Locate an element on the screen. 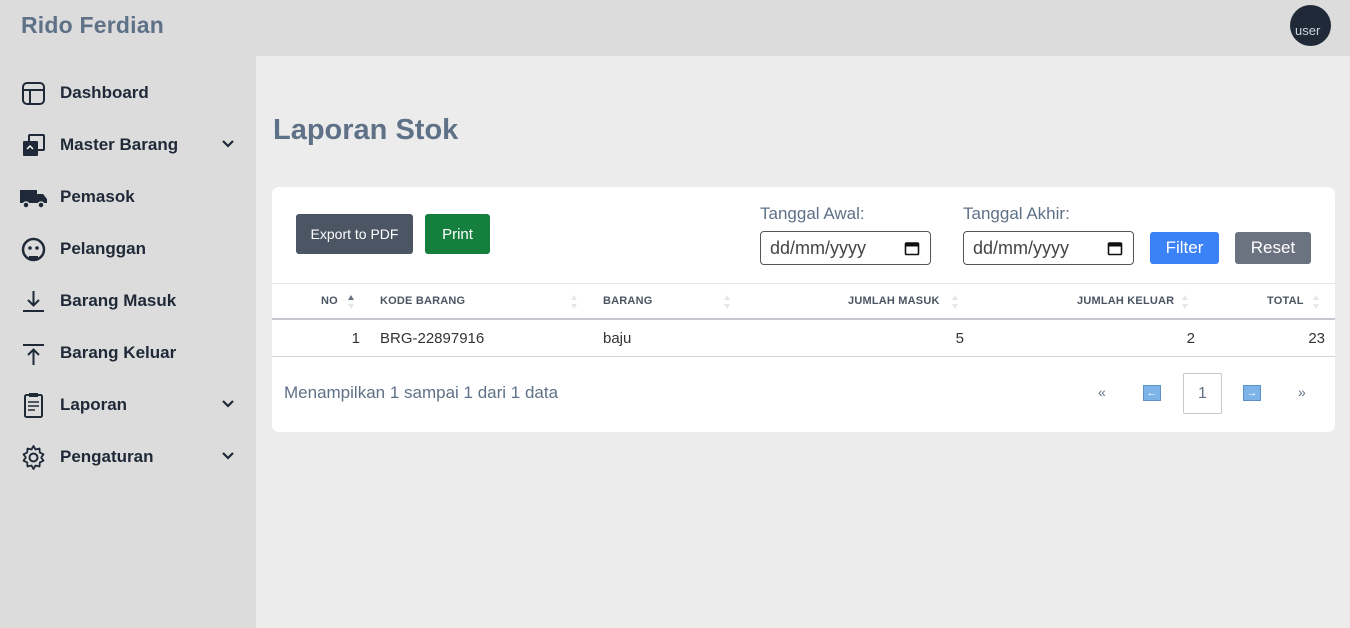 This screenshot has width=1350, height=628. pagination-current-page: 1 is located at coordinates (1202, 393).